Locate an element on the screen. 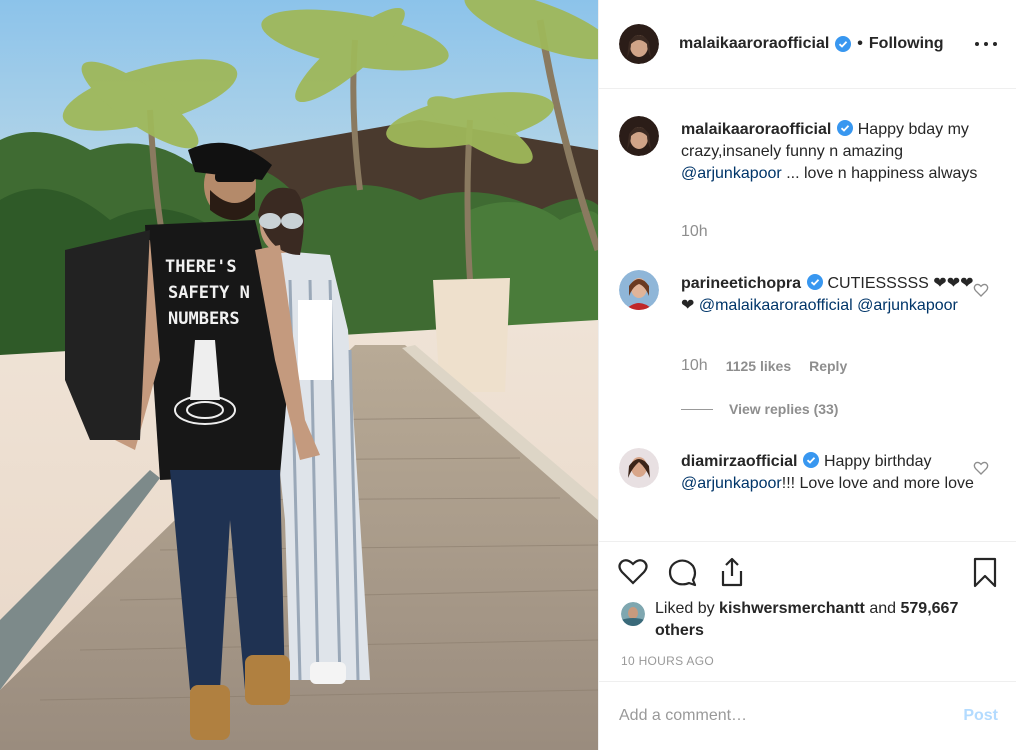 The image size is (1016, 750). liked-by-prefix: Liked by is located at coordinates (685, 608).